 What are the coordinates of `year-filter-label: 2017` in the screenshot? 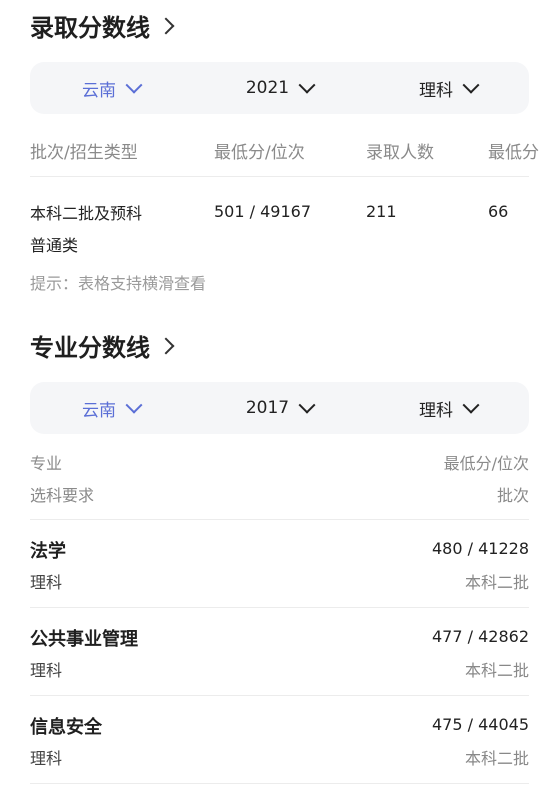 It's located at (267, 408).